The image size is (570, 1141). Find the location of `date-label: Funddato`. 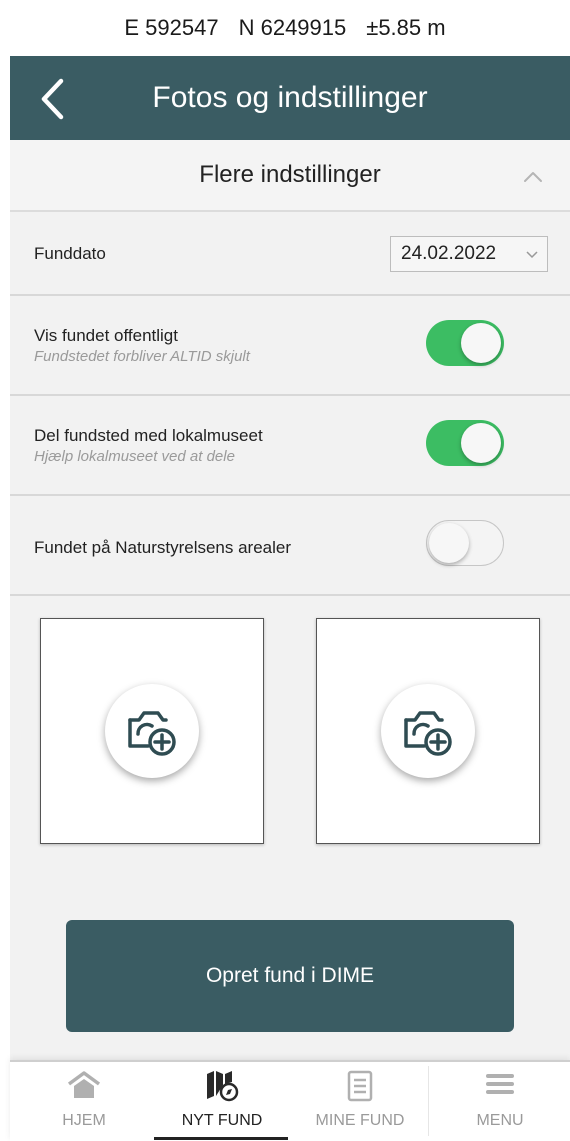

date-label: Funddato is located at coordinates (70, 253).